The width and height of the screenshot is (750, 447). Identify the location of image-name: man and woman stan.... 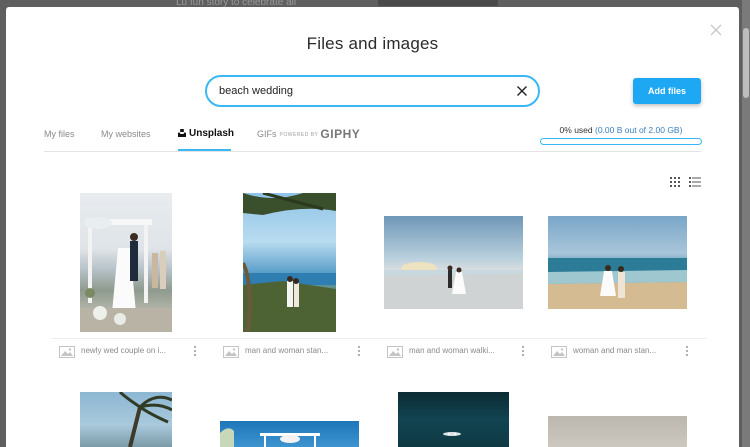
(287, 350).